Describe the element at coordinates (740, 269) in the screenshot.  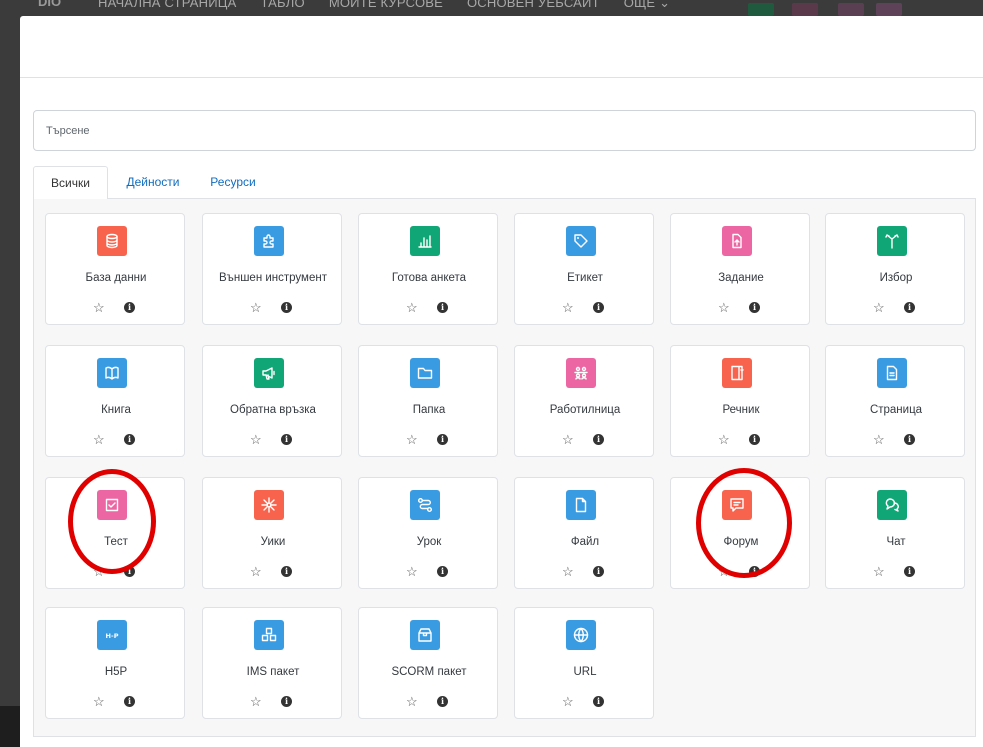
I see `activity-card: Задание ☆ i` at that location.